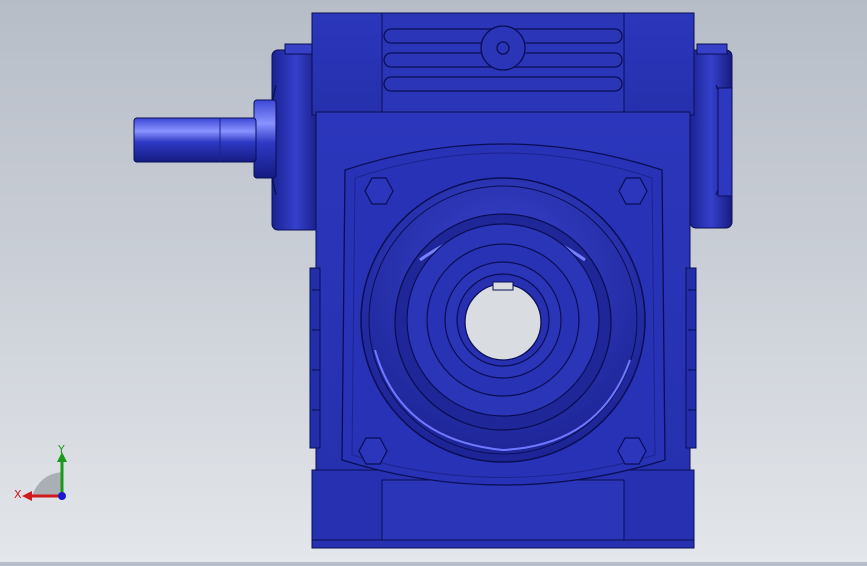 This screenshot has height=566, width=867. I want to click on y-axis-label: Y, so click(61, 449).